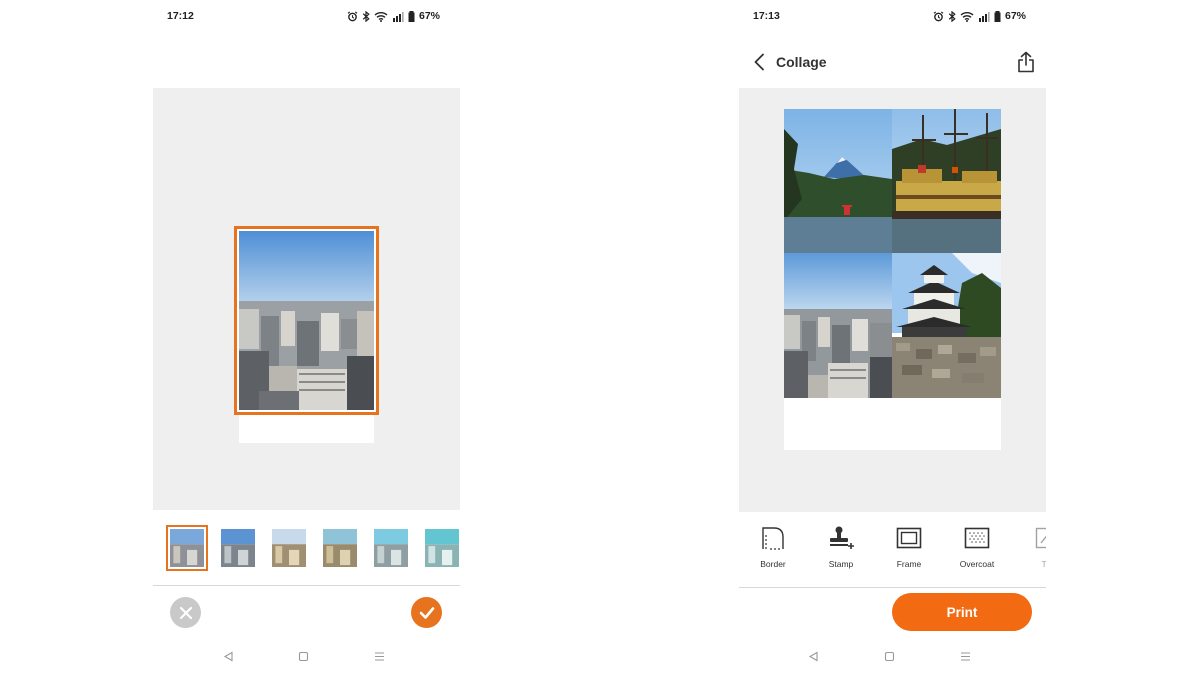 The image size is (1200, 675). I want to click on share-icon, so click(1026, 62).